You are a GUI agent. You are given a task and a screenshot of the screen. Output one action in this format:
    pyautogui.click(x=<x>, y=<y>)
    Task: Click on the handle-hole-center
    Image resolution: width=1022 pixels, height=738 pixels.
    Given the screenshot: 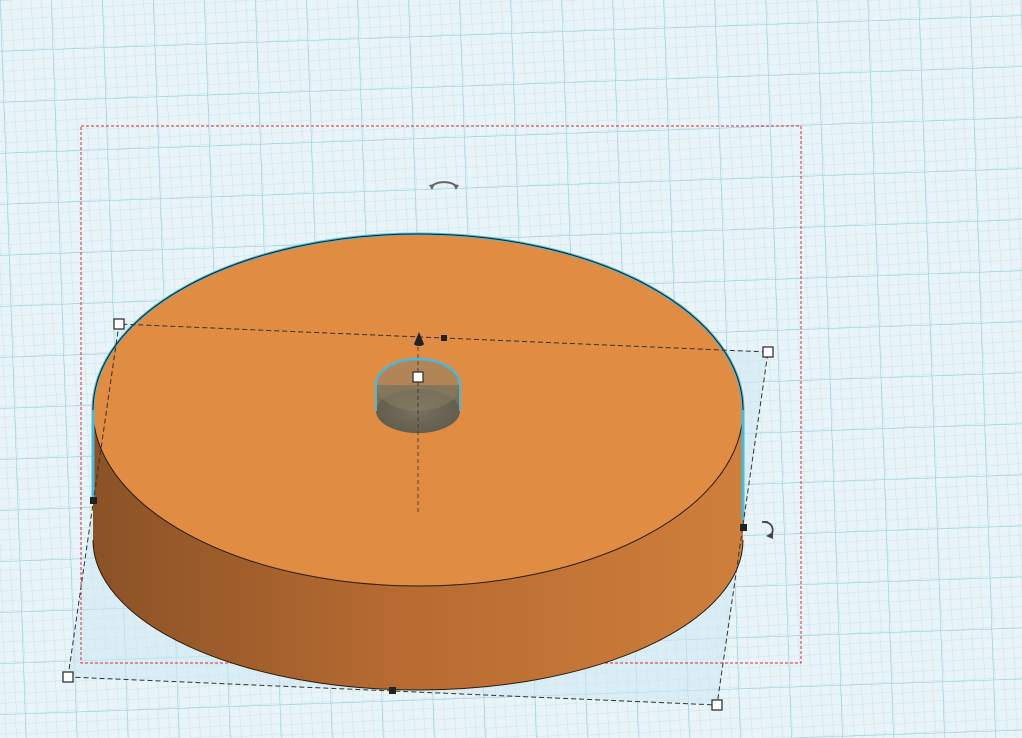 What is the action you would take?
    pyautogui.click(x=418, y=377)
    